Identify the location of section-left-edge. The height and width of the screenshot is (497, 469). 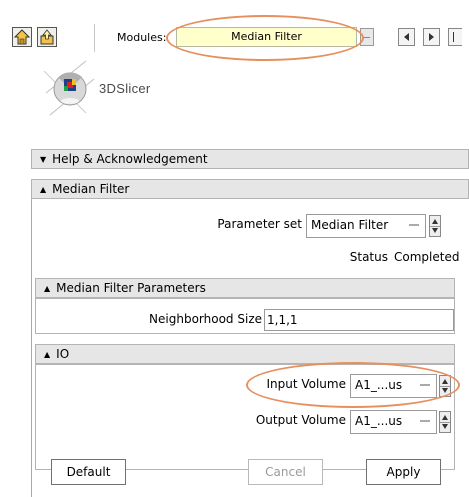
(31, 348).